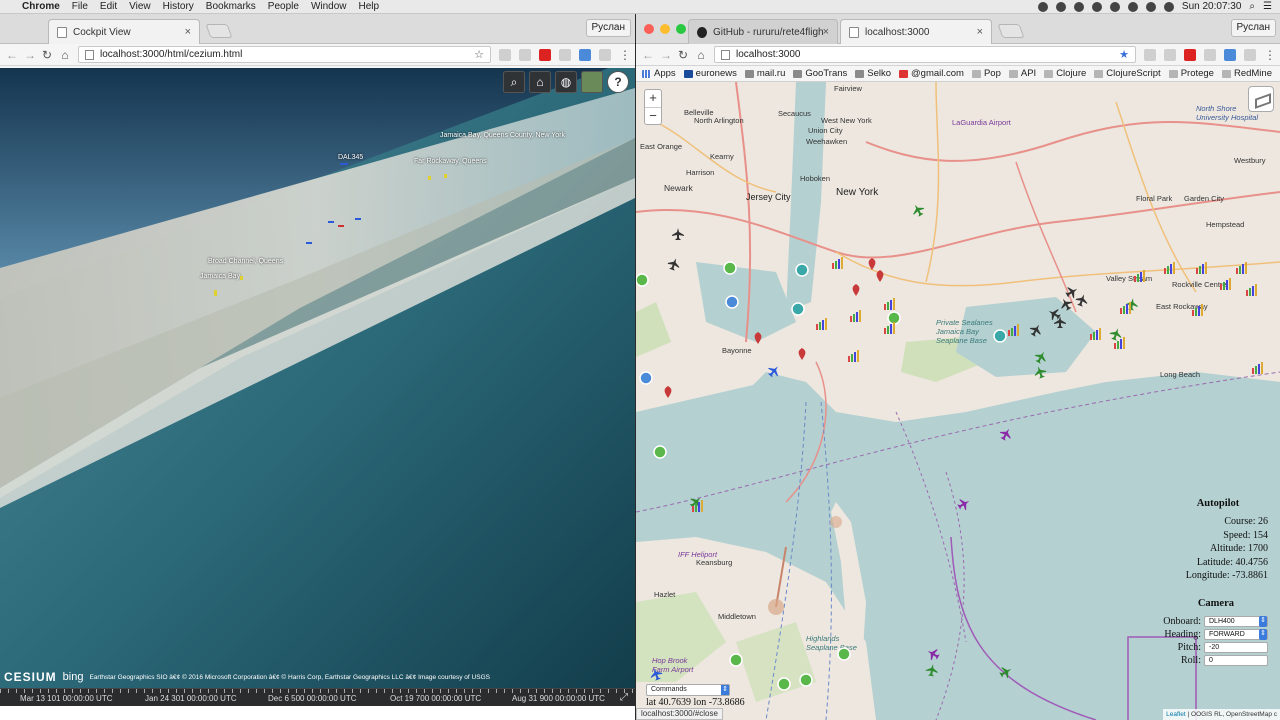  What do you see at coordinates (1065, 73) in the screenshot?
I see `bookmark-clojure: Clojure` at bounding box center [1065, 73].